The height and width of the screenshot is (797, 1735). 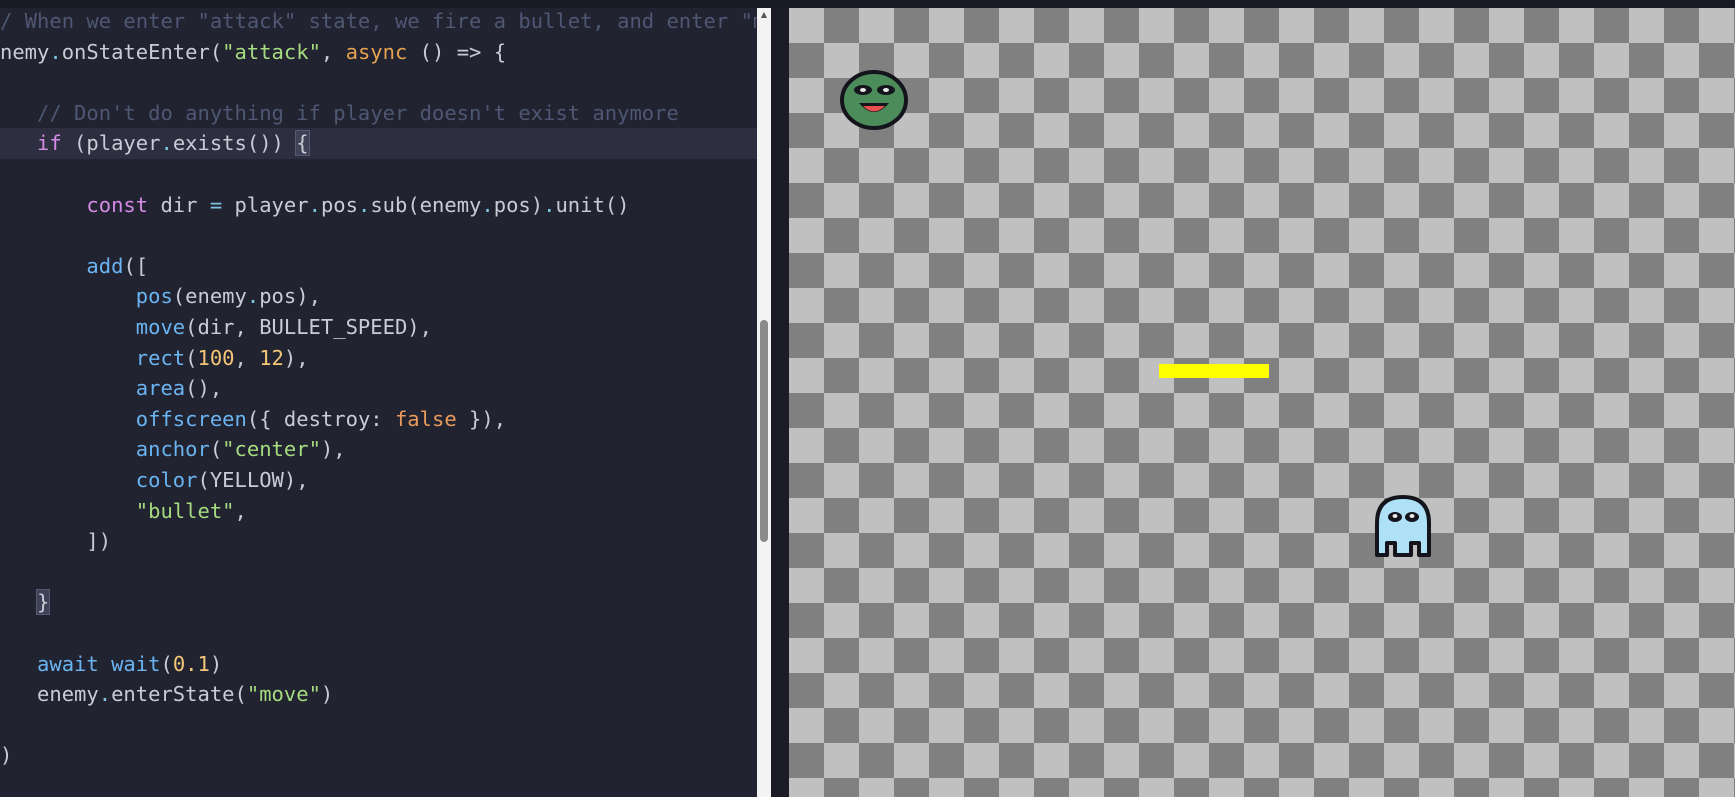 What do you see at coordinates (179, 204) in the screenshot?
I see `code-token: dir` at bounding box center [179, 204].